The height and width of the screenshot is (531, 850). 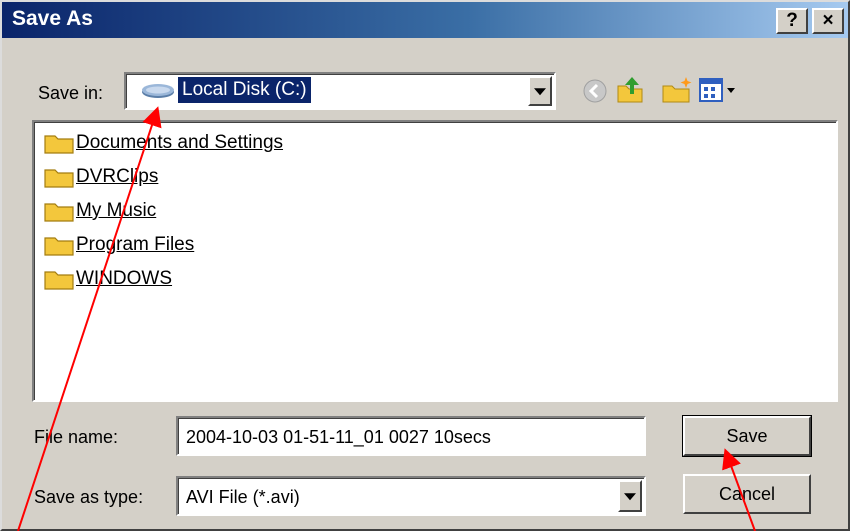 What do you see at coordinates (630, 90) in the screenshot?
I see `up-folder-icon` at bounding box center [630, 90].